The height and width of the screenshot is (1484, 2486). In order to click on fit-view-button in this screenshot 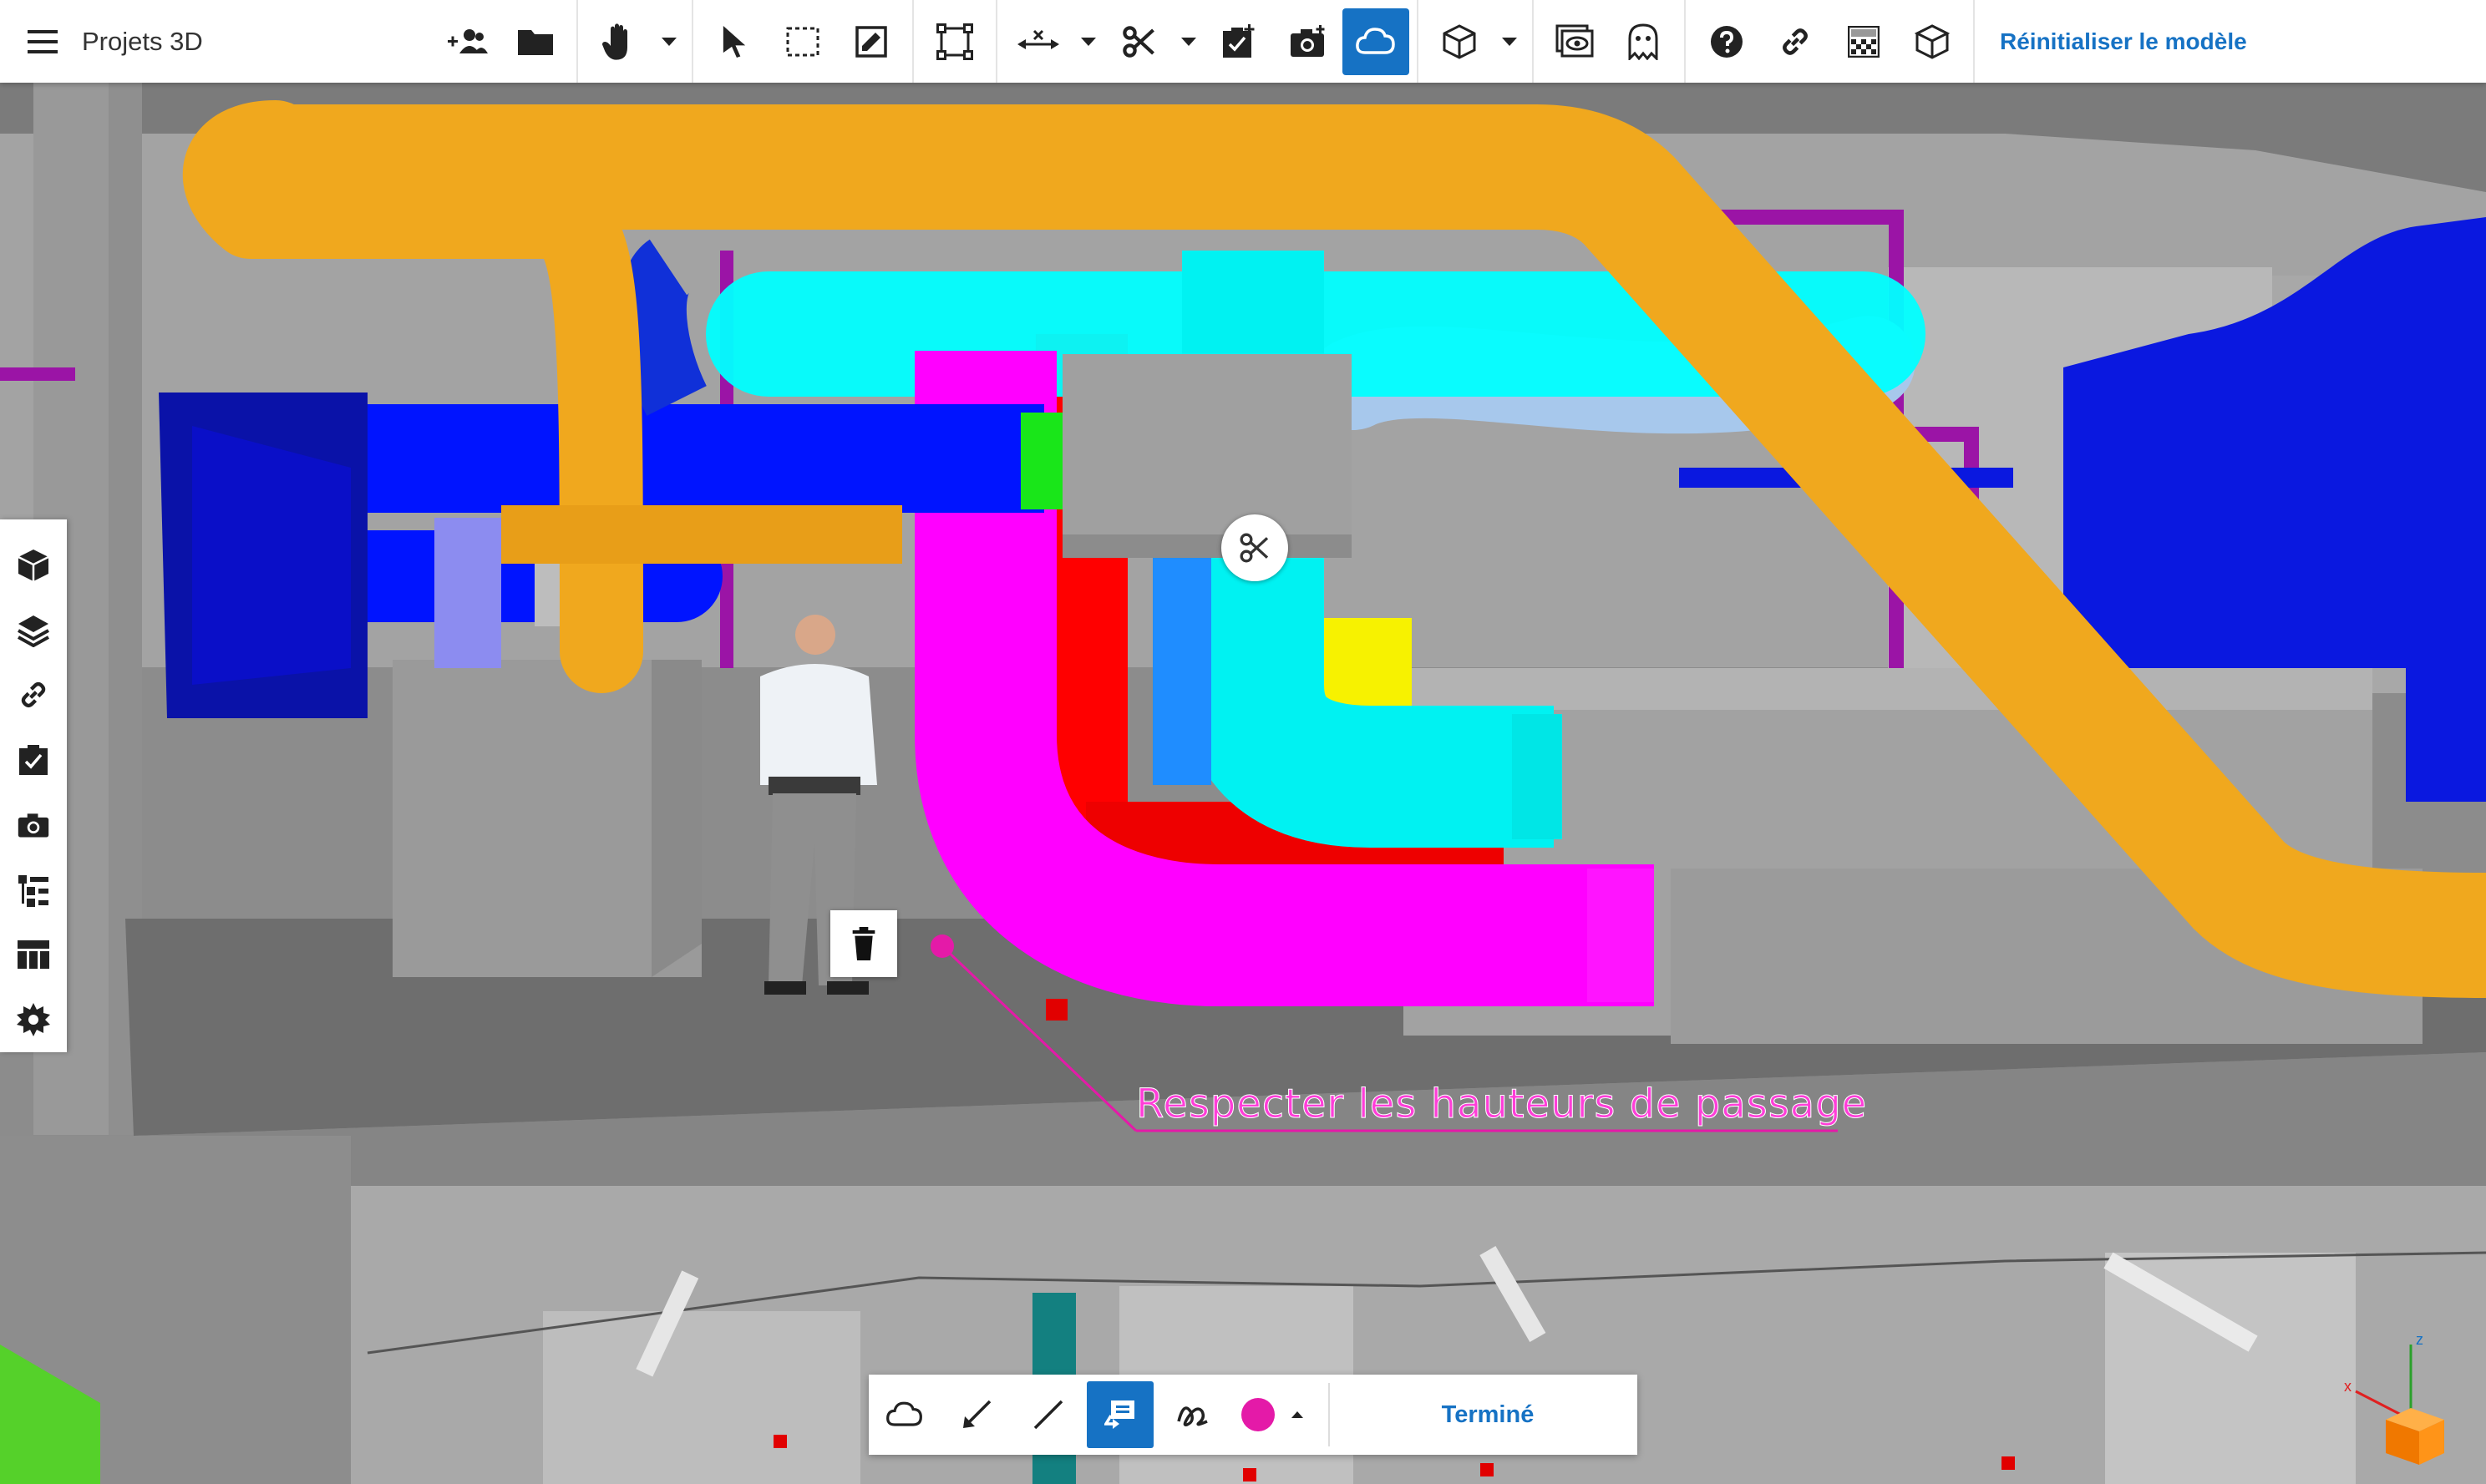, I will do `click(955, 41)`.